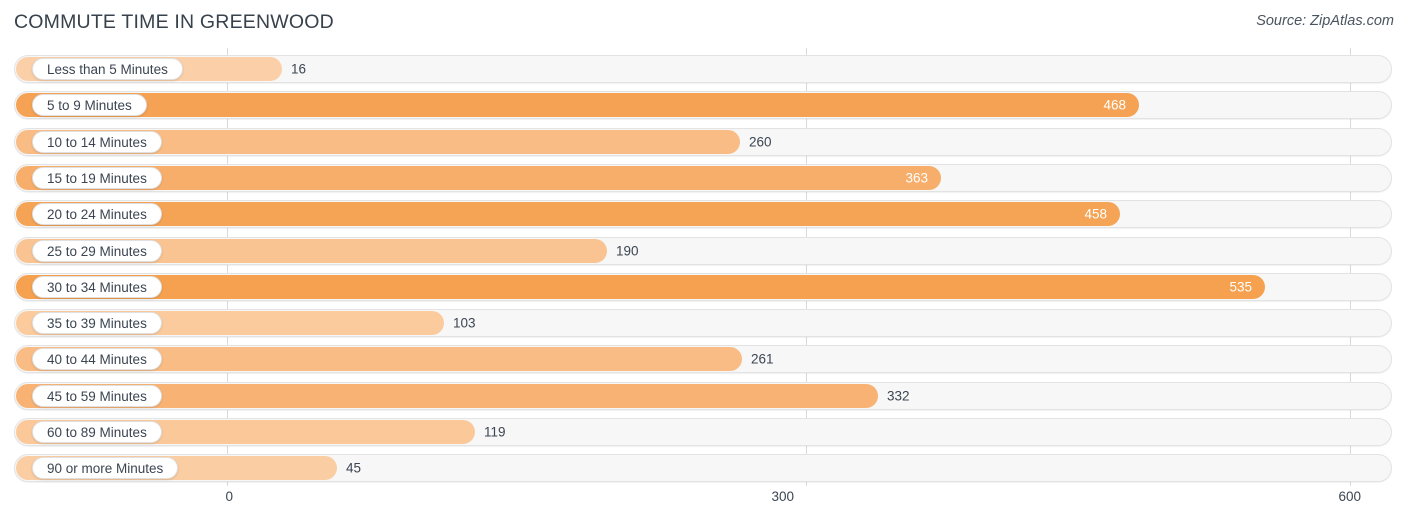 The width and height of the screenshot is (1406, 523). What do you see at coordinates (1114, 105) in the screenshot?
I see `bar-value-label: 468` at bounding box center [1114, 105].